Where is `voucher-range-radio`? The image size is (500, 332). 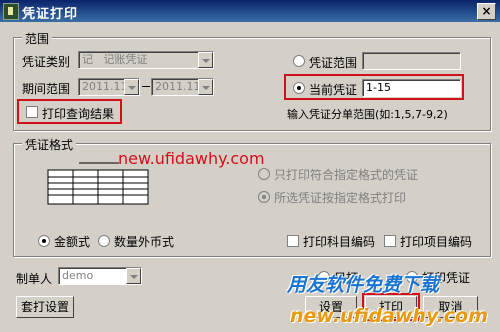 voucher-range-radio is located at coordinates (299, 61).